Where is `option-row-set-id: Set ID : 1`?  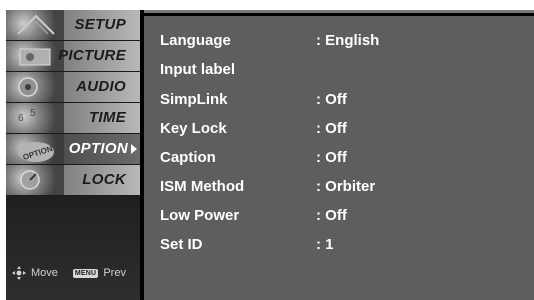
option-row-set-id: Set ID : 1 is located at coordinates (340, 247).